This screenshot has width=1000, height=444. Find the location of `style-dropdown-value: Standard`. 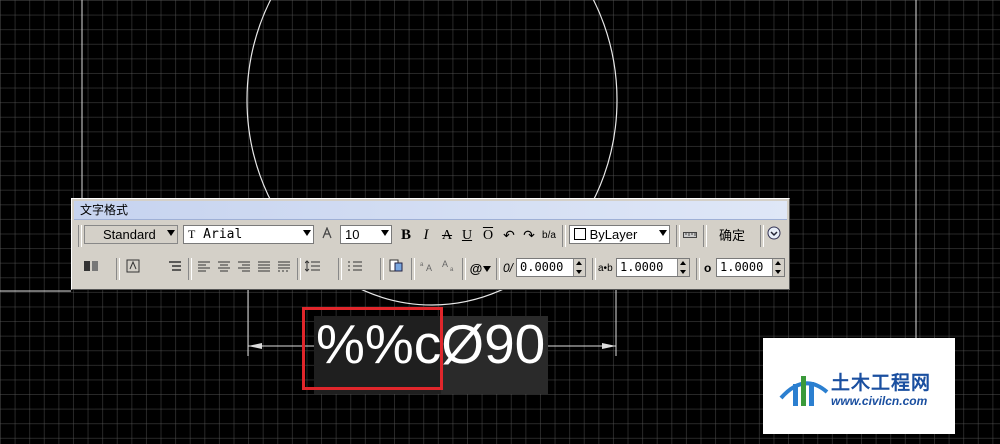

style-dropdown-value: Standard is located at coordinates (129, 234).